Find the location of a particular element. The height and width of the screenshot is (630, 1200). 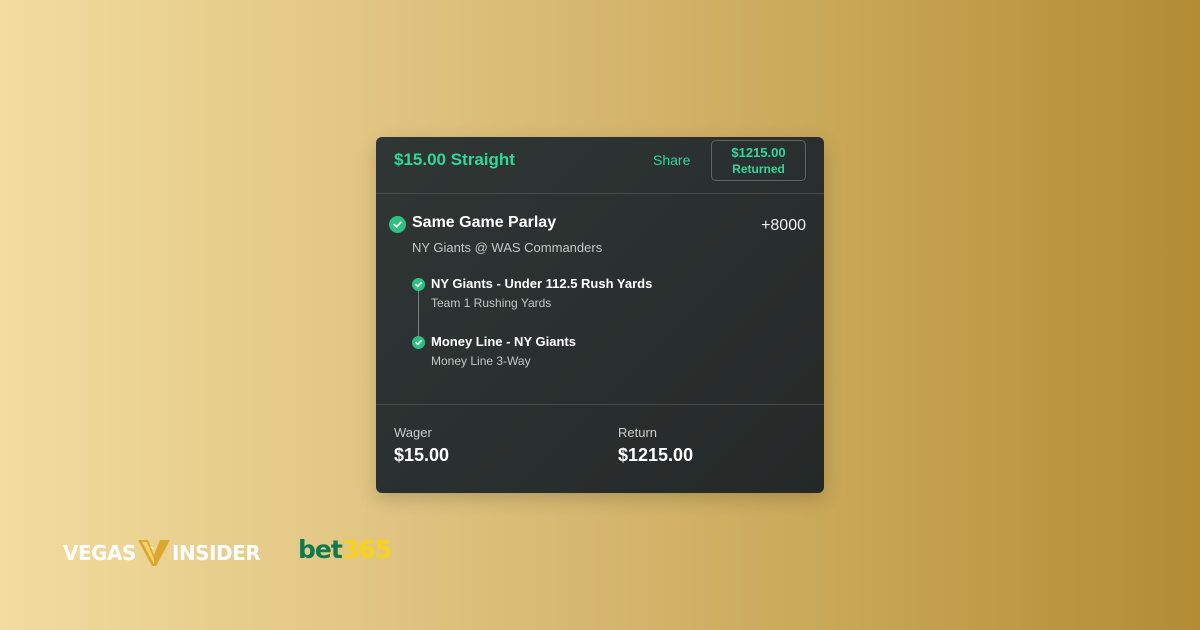

vegas-insider-v-icon is located at coordinates (153, 553).